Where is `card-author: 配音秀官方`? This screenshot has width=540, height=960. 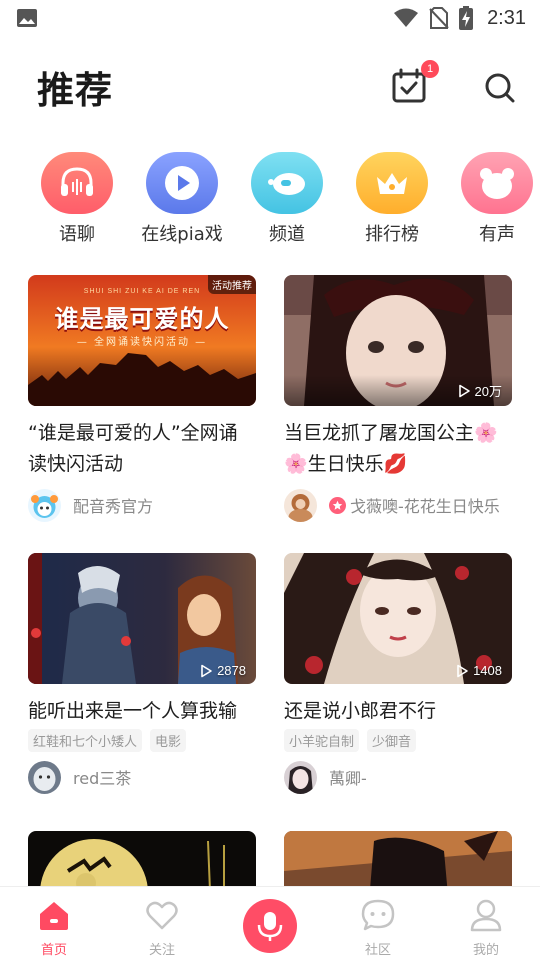 card-author: 配音秀官方 is located at coordinates (142, 505).